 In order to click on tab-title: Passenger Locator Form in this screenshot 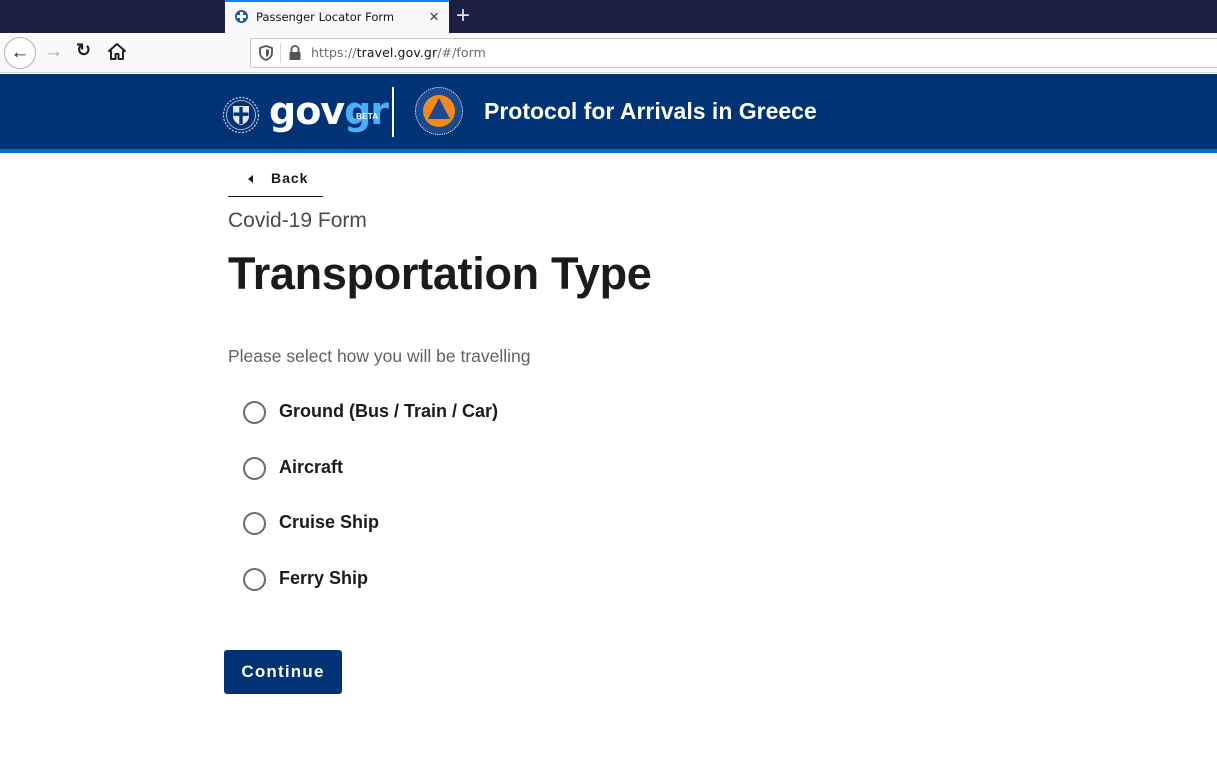, I will do `click(325, 17)`.